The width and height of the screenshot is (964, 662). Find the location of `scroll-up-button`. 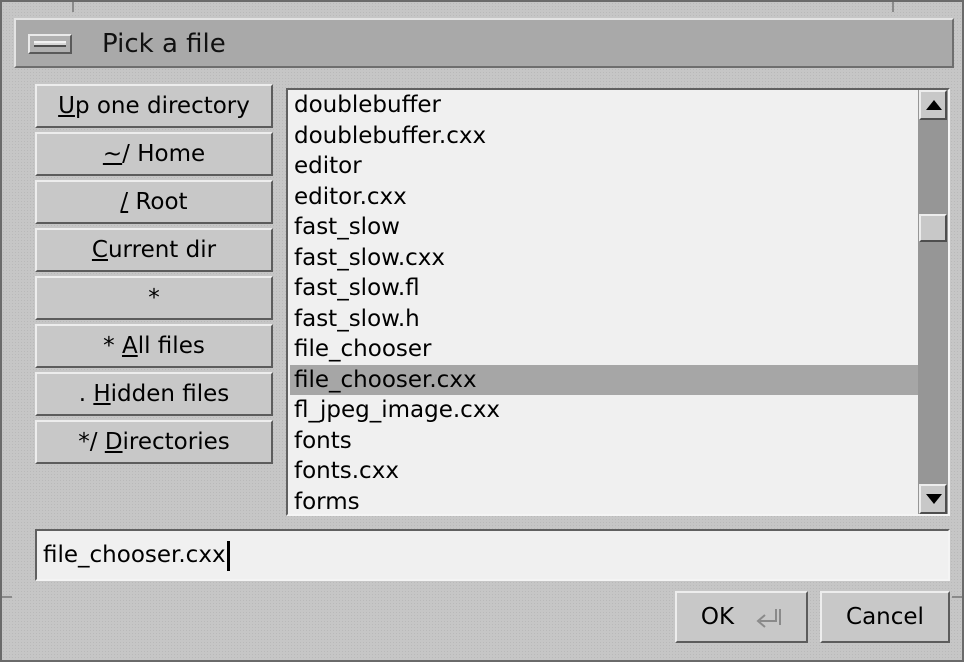

scroll-up-button is located at coordinates (933, 105).